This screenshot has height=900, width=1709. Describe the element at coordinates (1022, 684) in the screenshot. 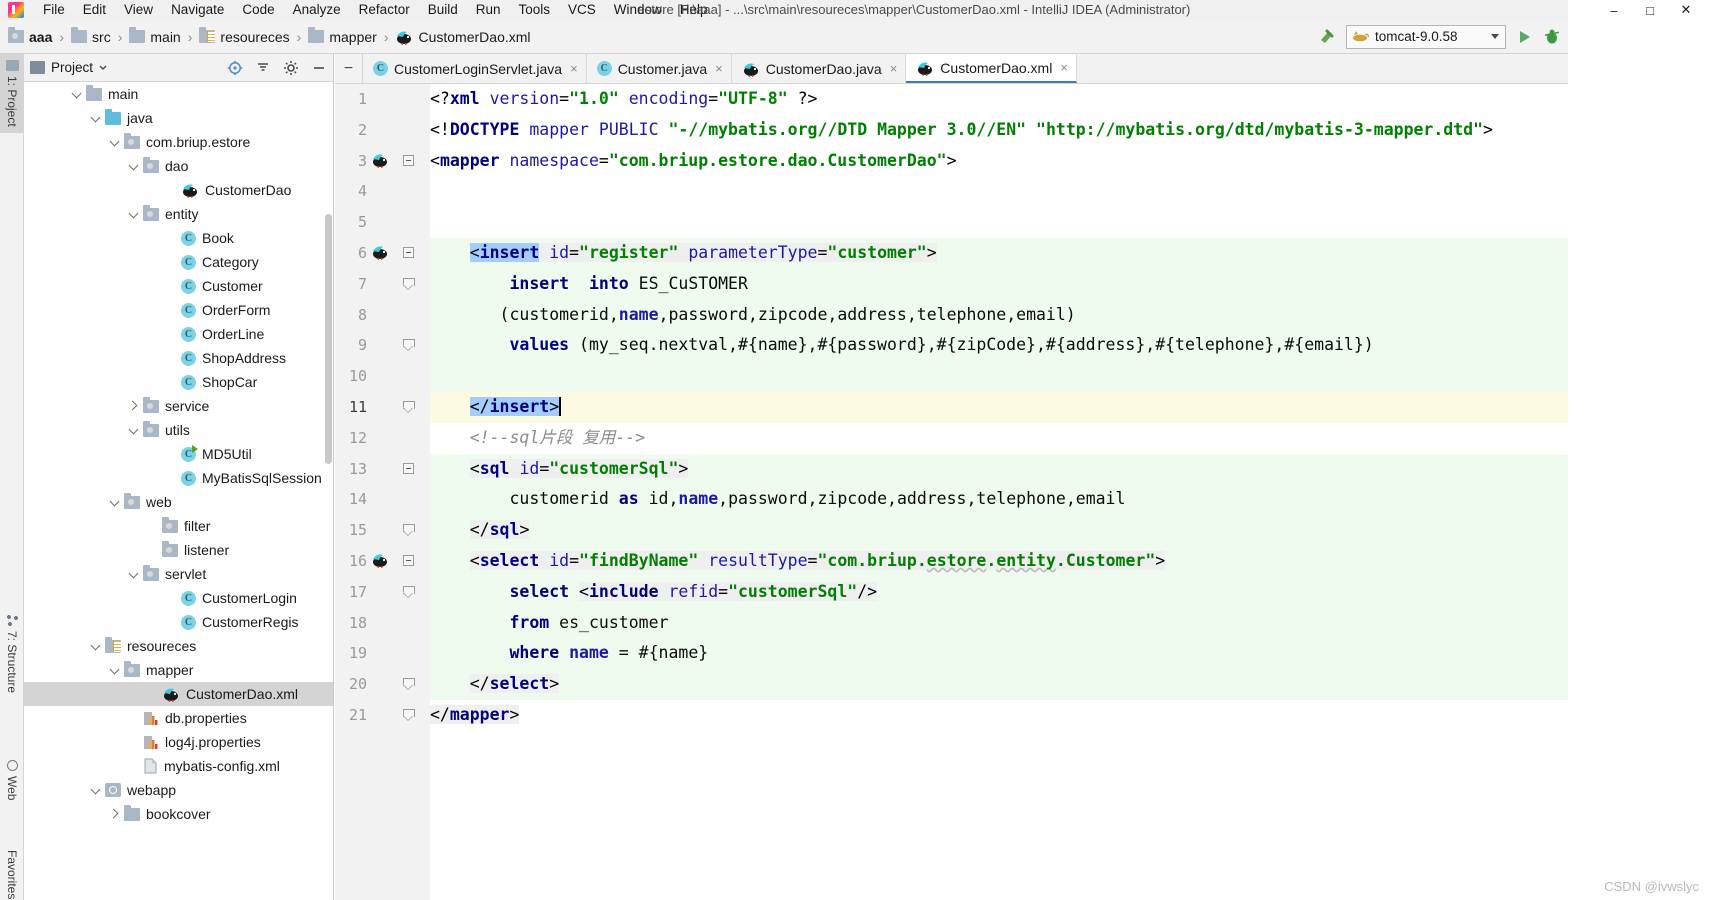

I see `code-line: 20 </select>` at that location.